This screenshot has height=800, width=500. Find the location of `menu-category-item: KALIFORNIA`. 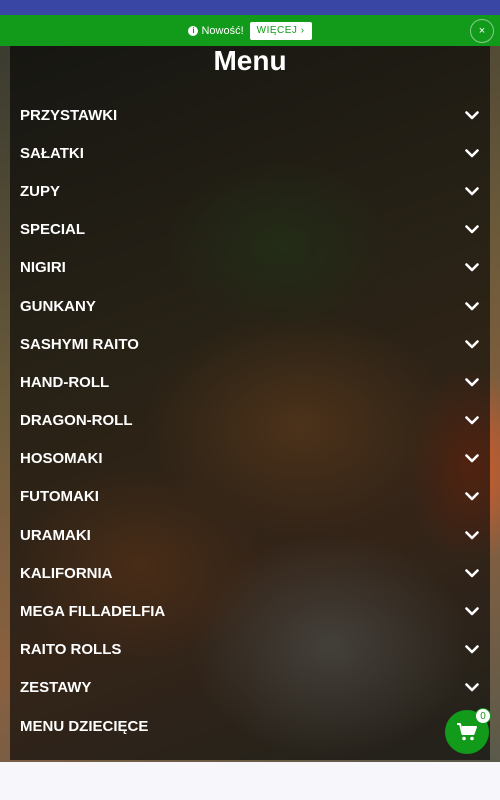

menu-category-item: KALIFORNIA is located at coordinates (250, 573).